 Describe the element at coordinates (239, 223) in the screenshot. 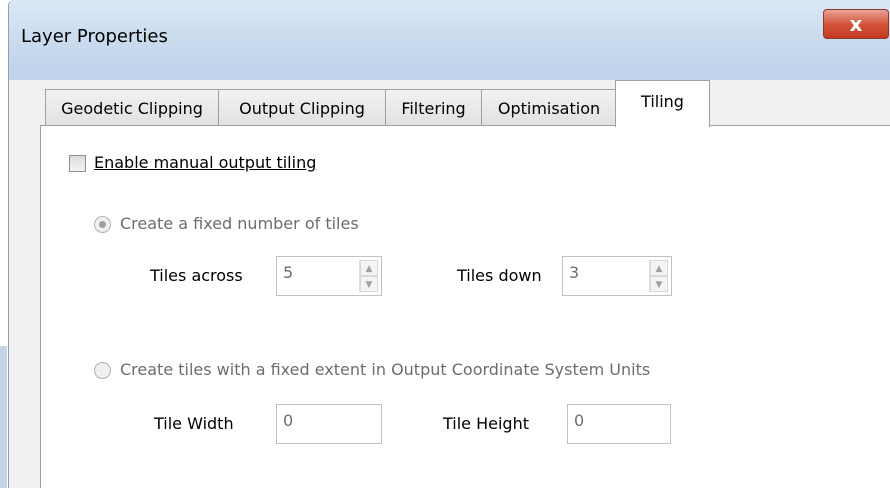

I see `fixed-number-label: Create a fixed number of tiles` at that location.